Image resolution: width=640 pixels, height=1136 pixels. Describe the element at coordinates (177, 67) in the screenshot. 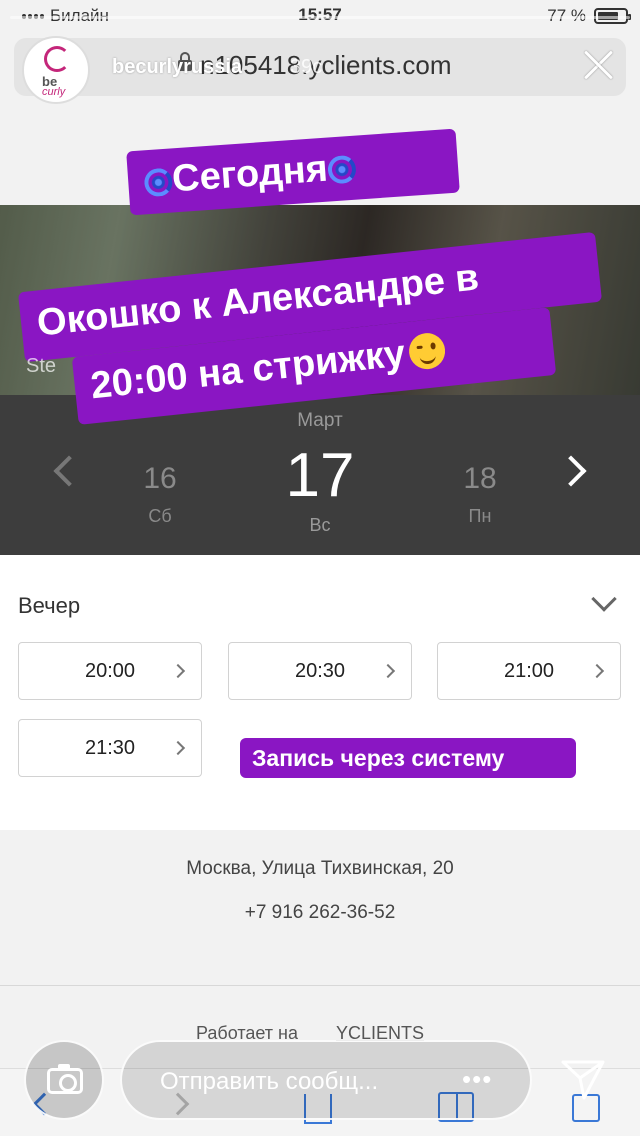

I see `story-username: becurlyrussia` at that location.